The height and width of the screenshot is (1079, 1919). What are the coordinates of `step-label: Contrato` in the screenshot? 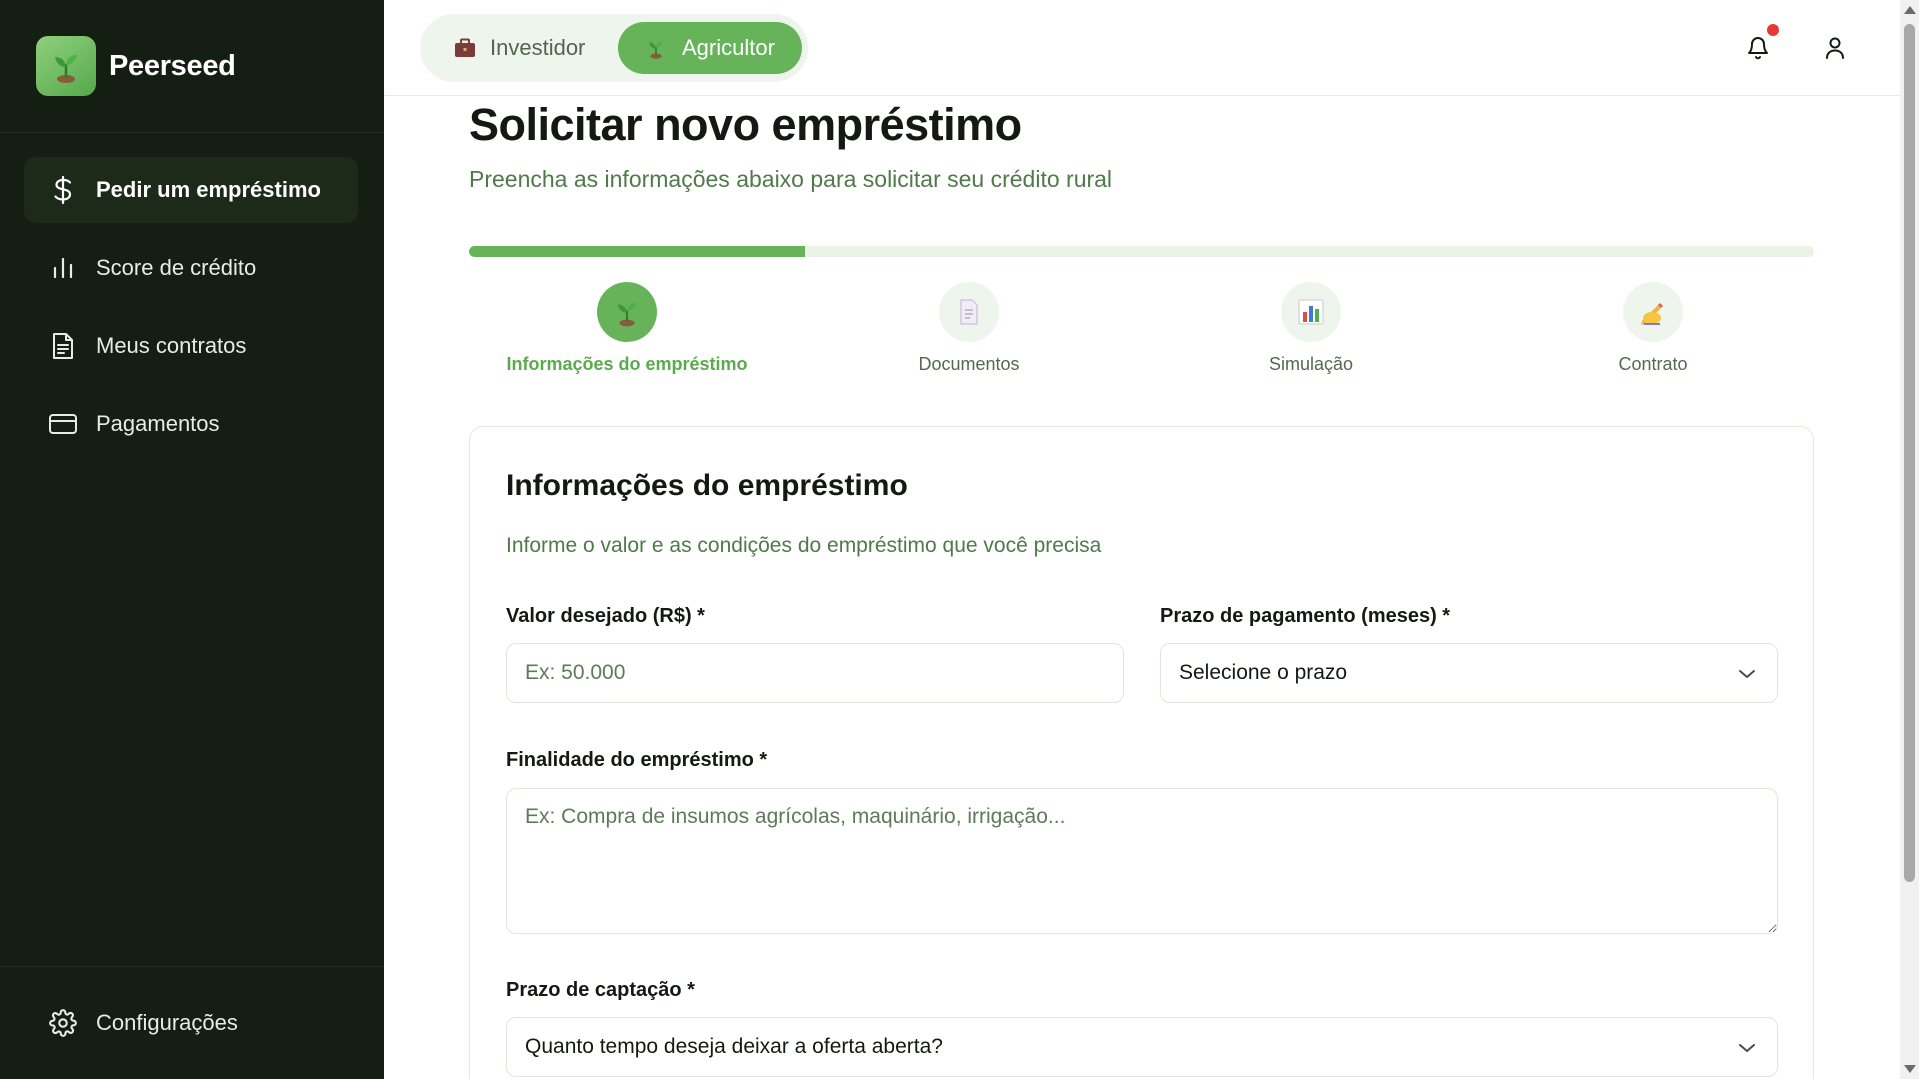 It's located at (1653, 364).